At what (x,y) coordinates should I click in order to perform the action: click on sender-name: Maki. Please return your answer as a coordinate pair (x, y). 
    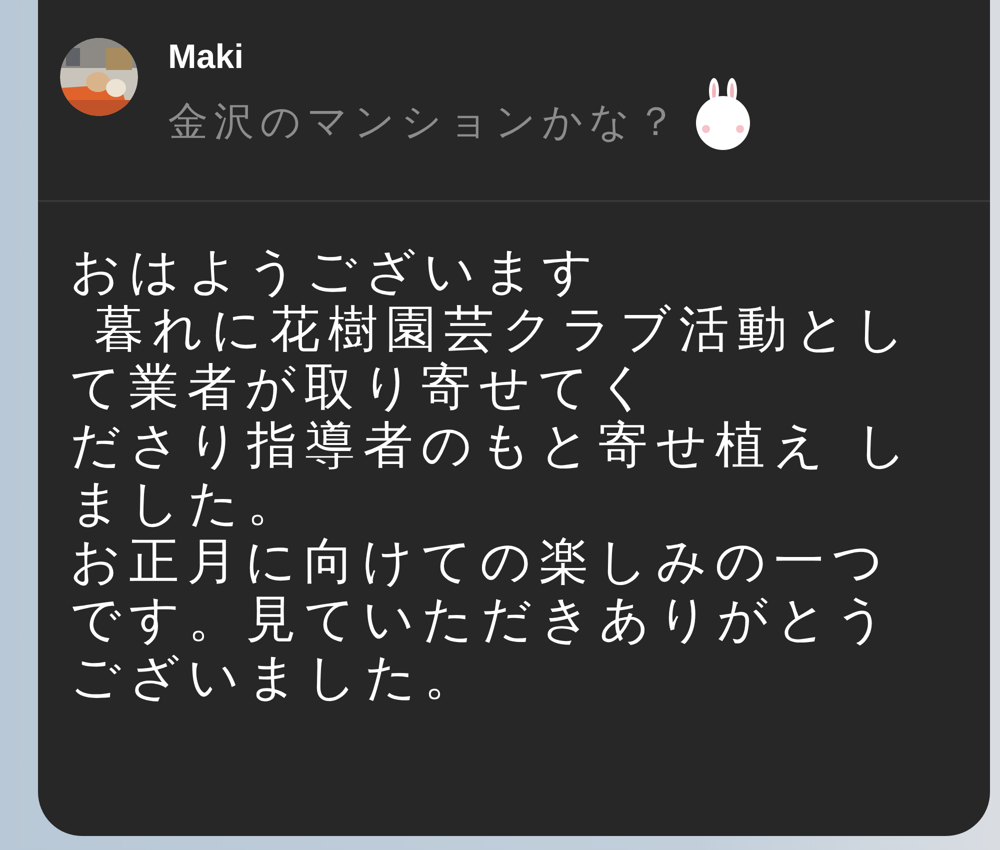
    Looking at the image, I should click on (206, 57).